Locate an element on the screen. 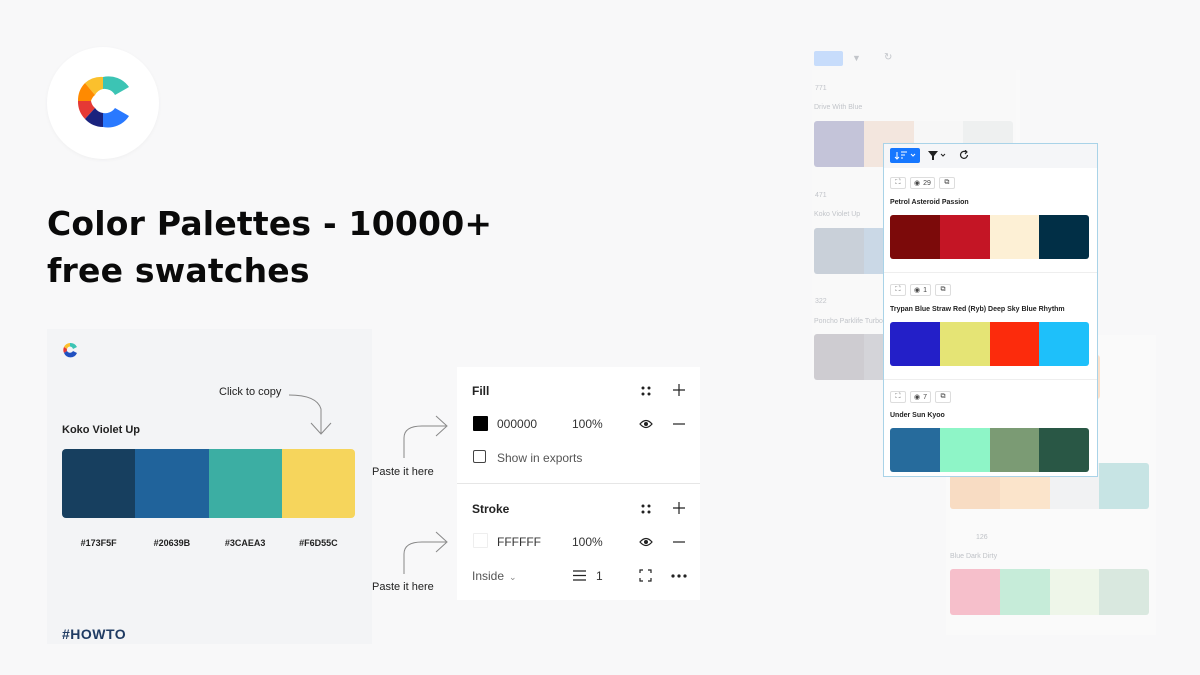 This screenshot has width=1200, height=675. hex-codes: #173F5F #20639B #3CAEA3 #F6D55C is located at coordinates (208, 543).